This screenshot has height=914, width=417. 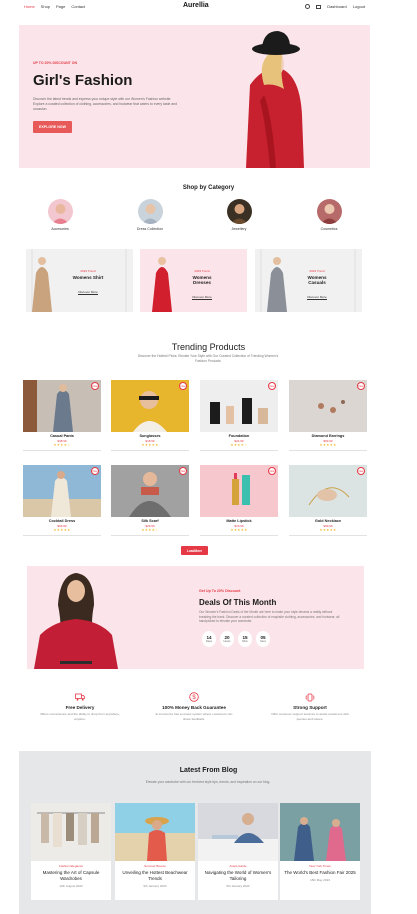 What do you see at coordinates (238, 866) in the screenshot?
I see `blog-category: Avant-Garde` at bounding box center [238, 866].